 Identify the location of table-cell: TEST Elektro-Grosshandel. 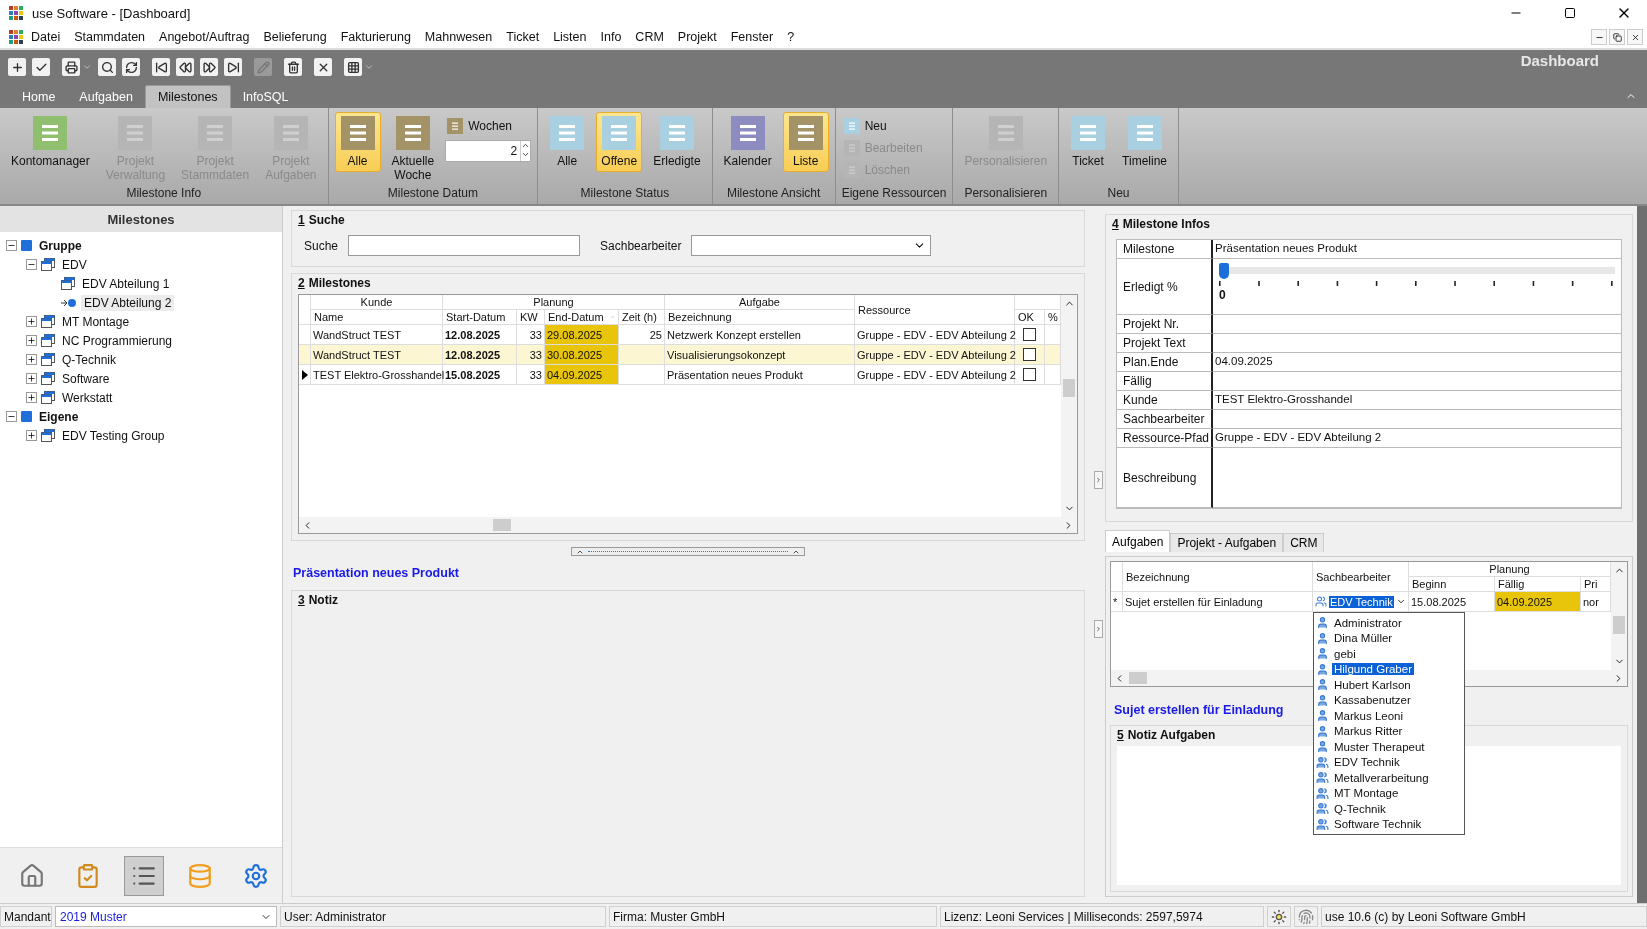
(377, 374).